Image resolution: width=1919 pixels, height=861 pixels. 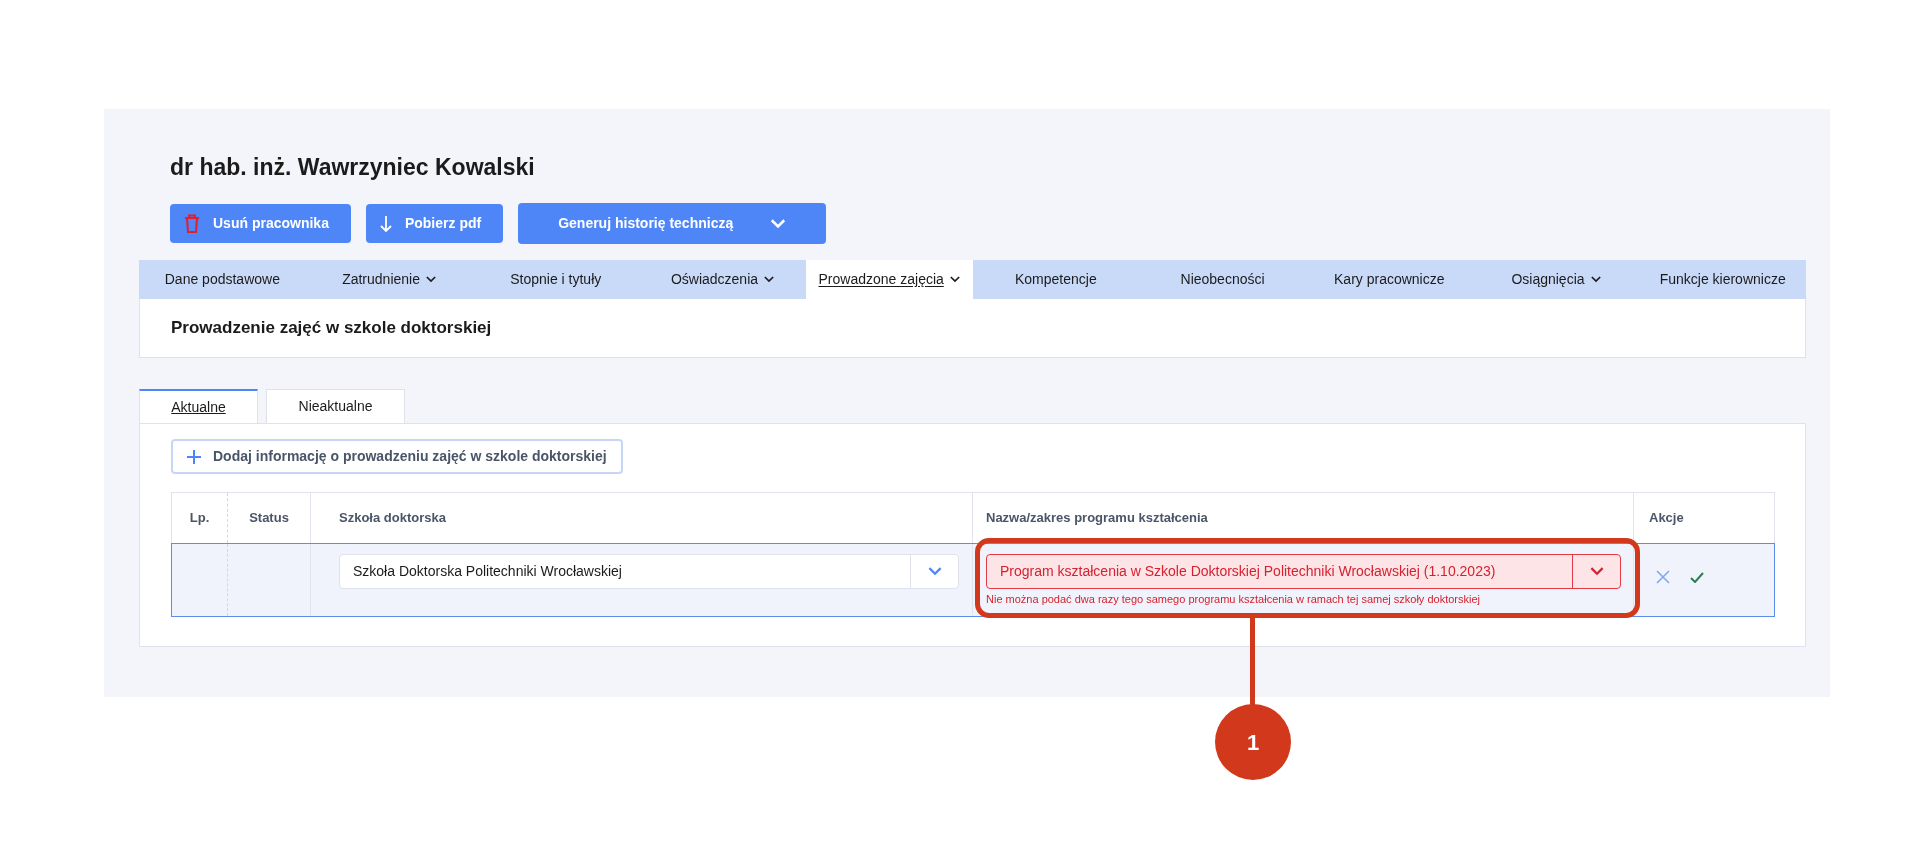 I want to click on column-header: Lp., so click(x=199, y=518).